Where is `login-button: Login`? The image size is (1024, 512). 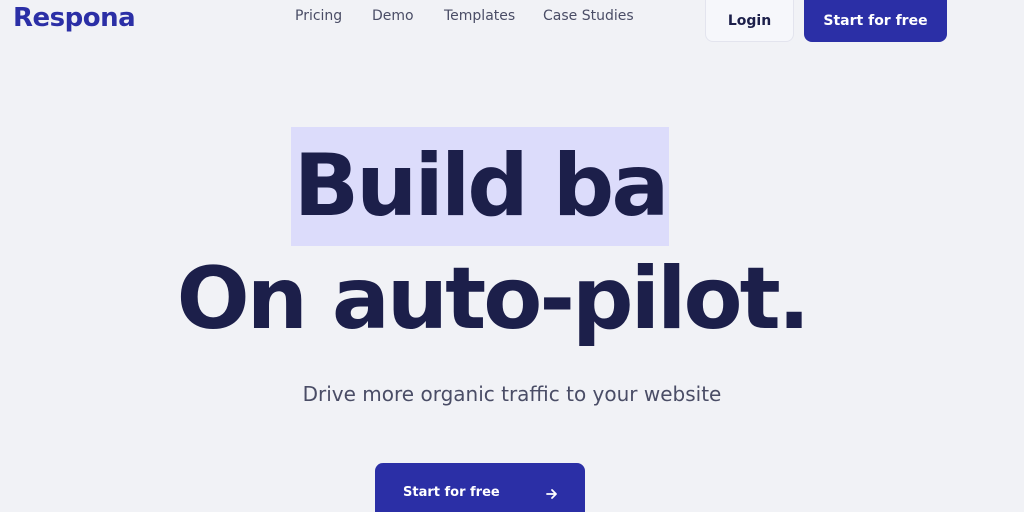
login-button: Login is located at coordinates (749, 21).